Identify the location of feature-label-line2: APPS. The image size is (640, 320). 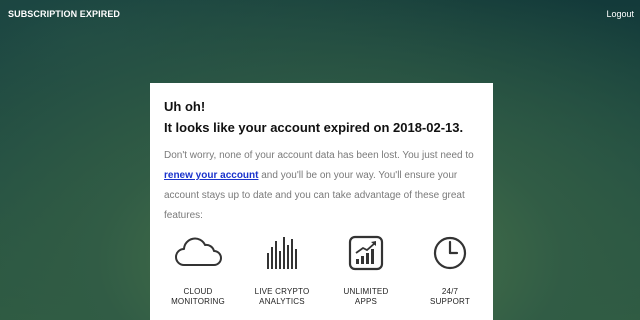
(366, 301).